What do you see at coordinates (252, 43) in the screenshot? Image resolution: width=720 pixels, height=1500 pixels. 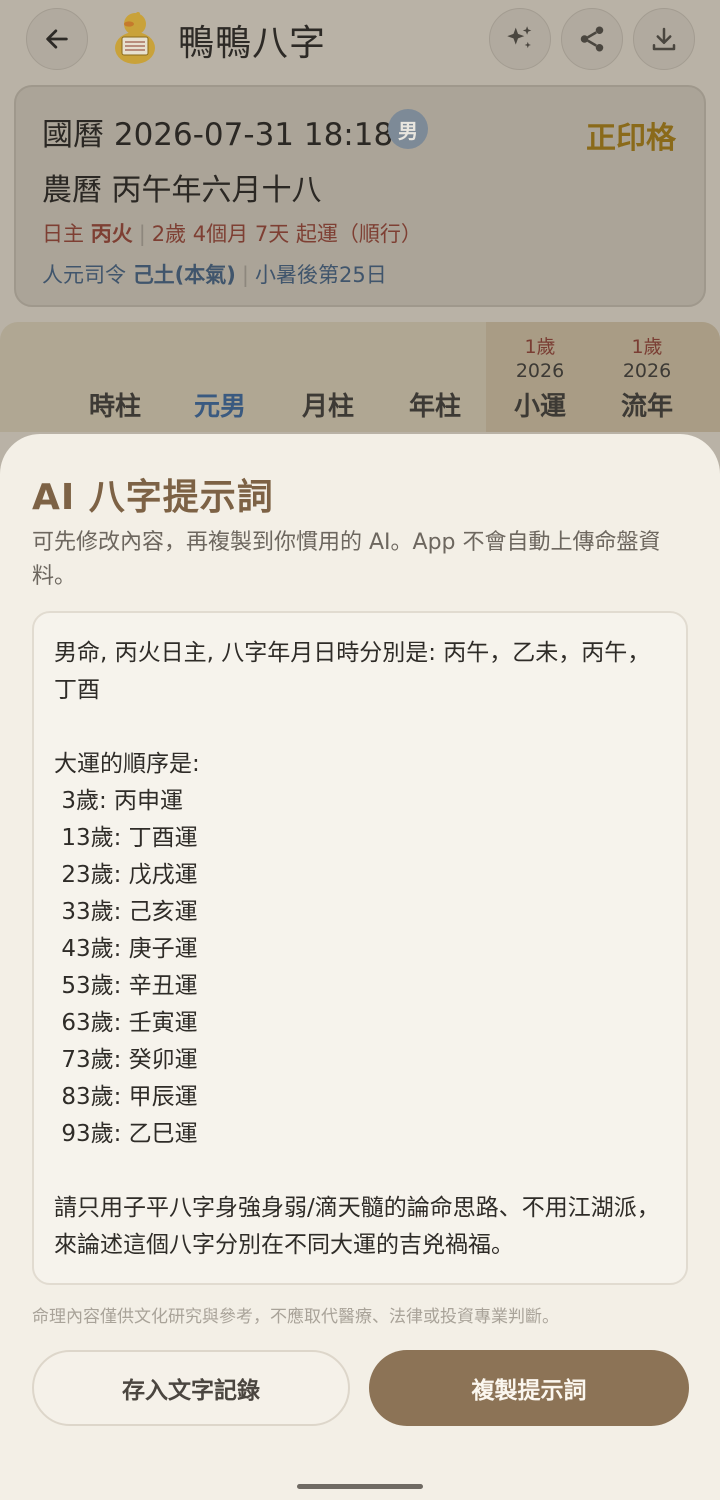 I see `app-title: 鴨鴨八字` at bounding box center [252, 43].